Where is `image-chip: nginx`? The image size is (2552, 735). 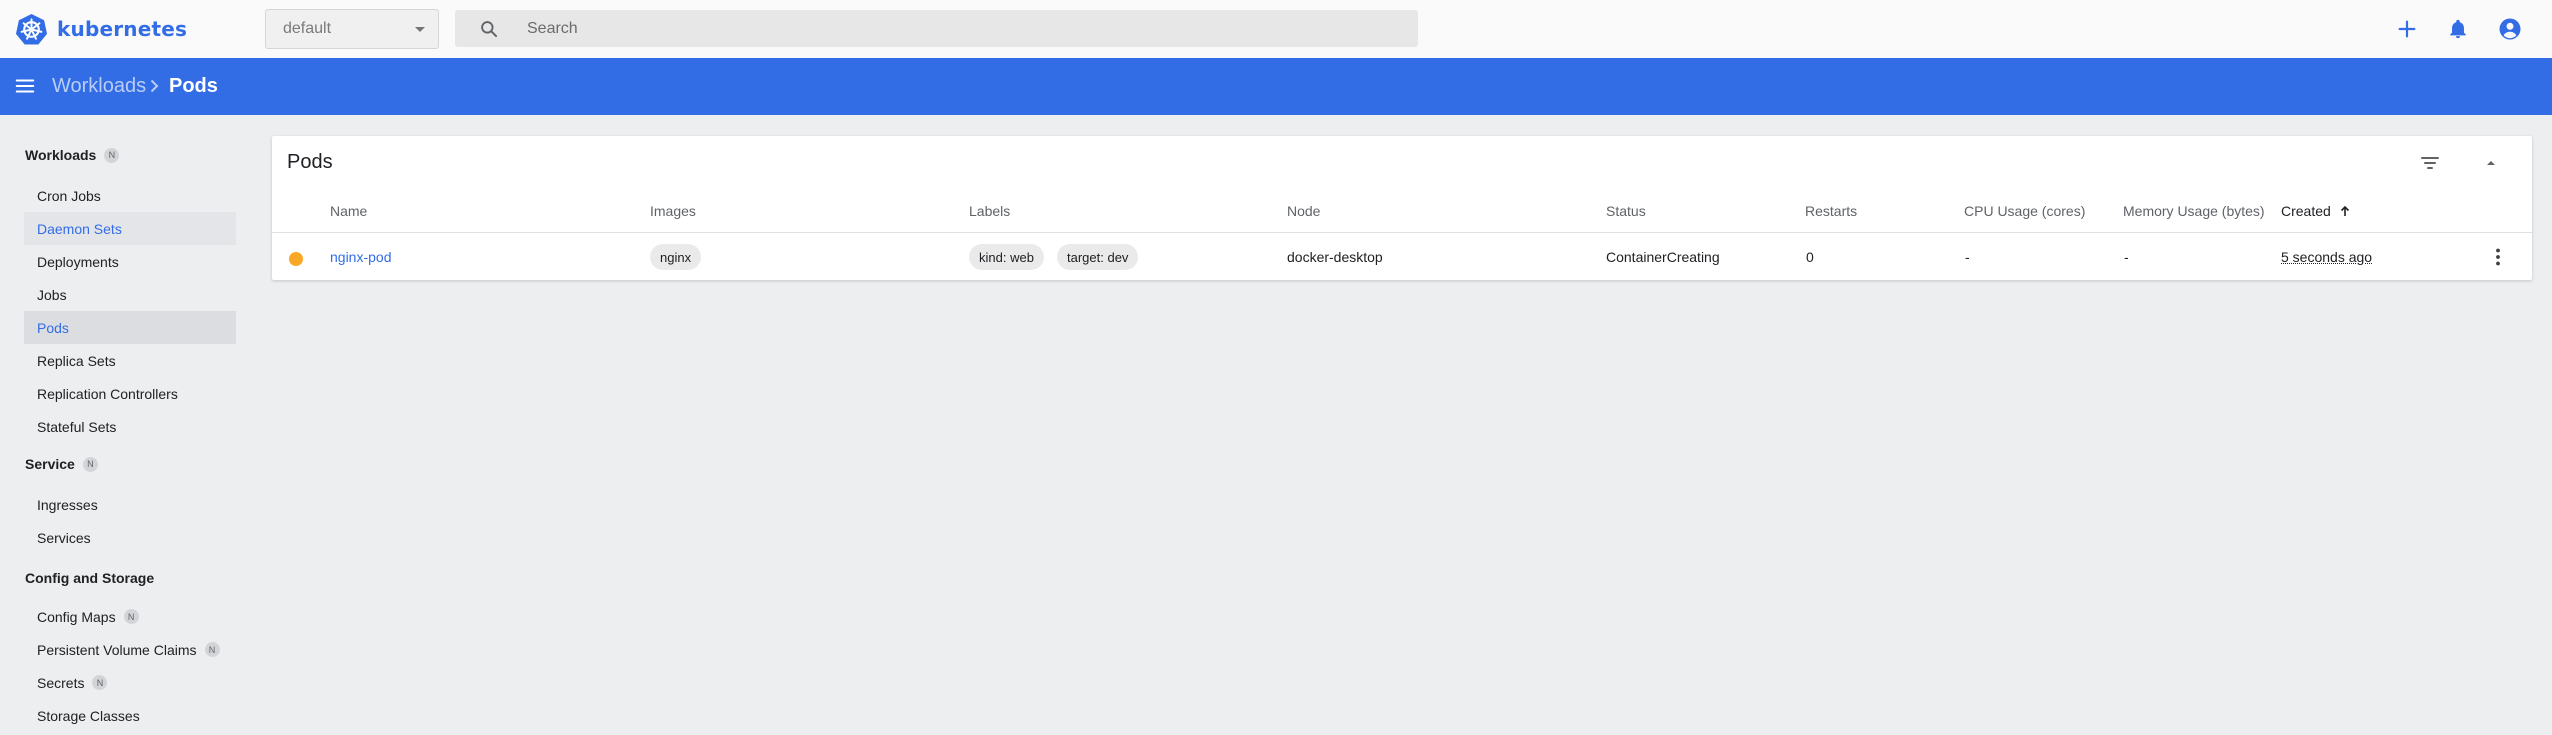 image-chip: nginx is located at coordinates (676, 257).